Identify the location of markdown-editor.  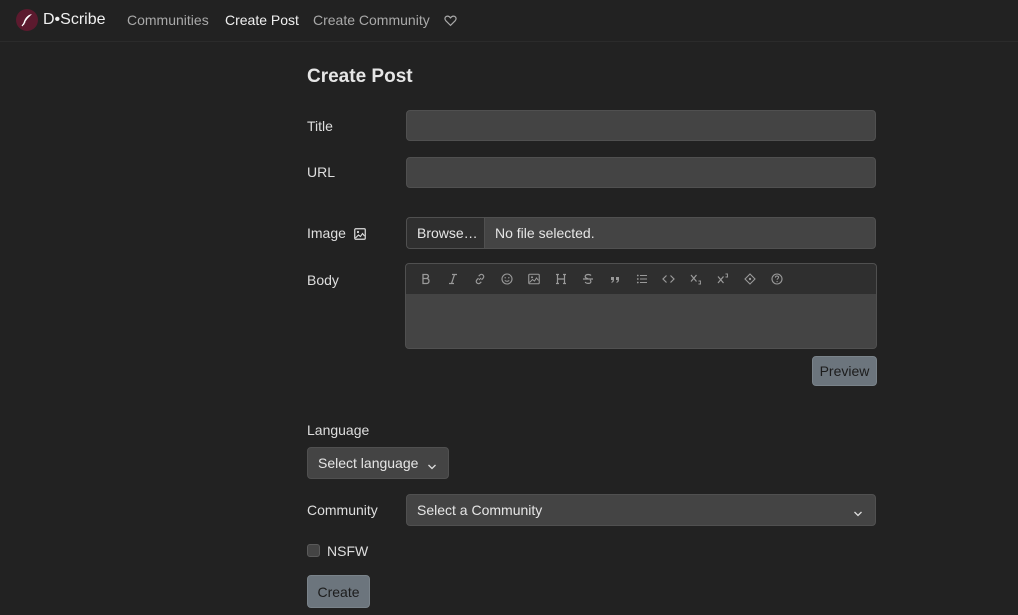
(641, 306).